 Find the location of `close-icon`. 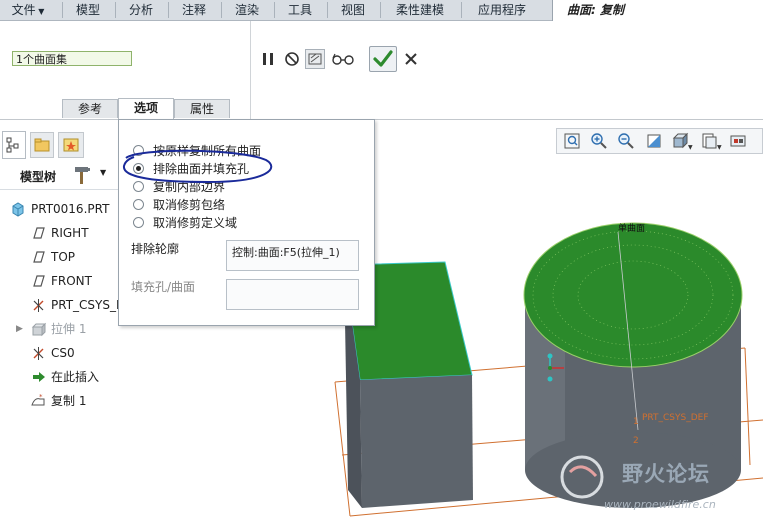

close-icon is located at coordinates (411, 59).